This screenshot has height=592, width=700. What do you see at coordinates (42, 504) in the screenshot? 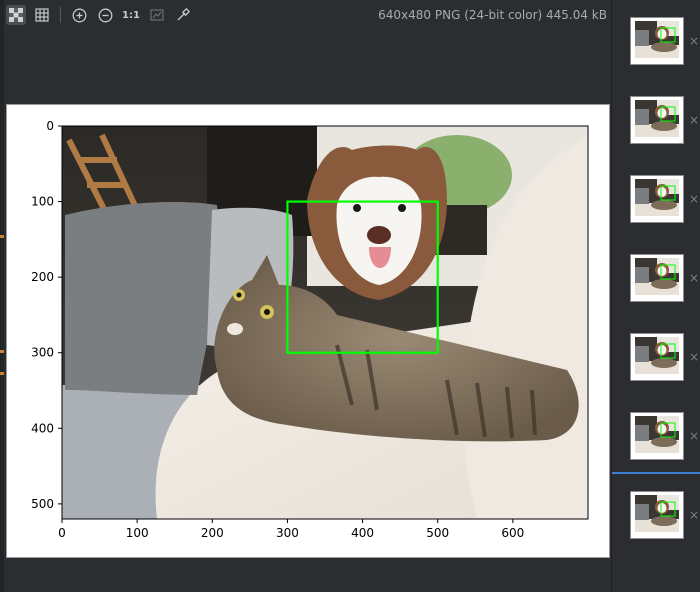
I see `y-tick-label: 500` at bounding box center [42, 504].